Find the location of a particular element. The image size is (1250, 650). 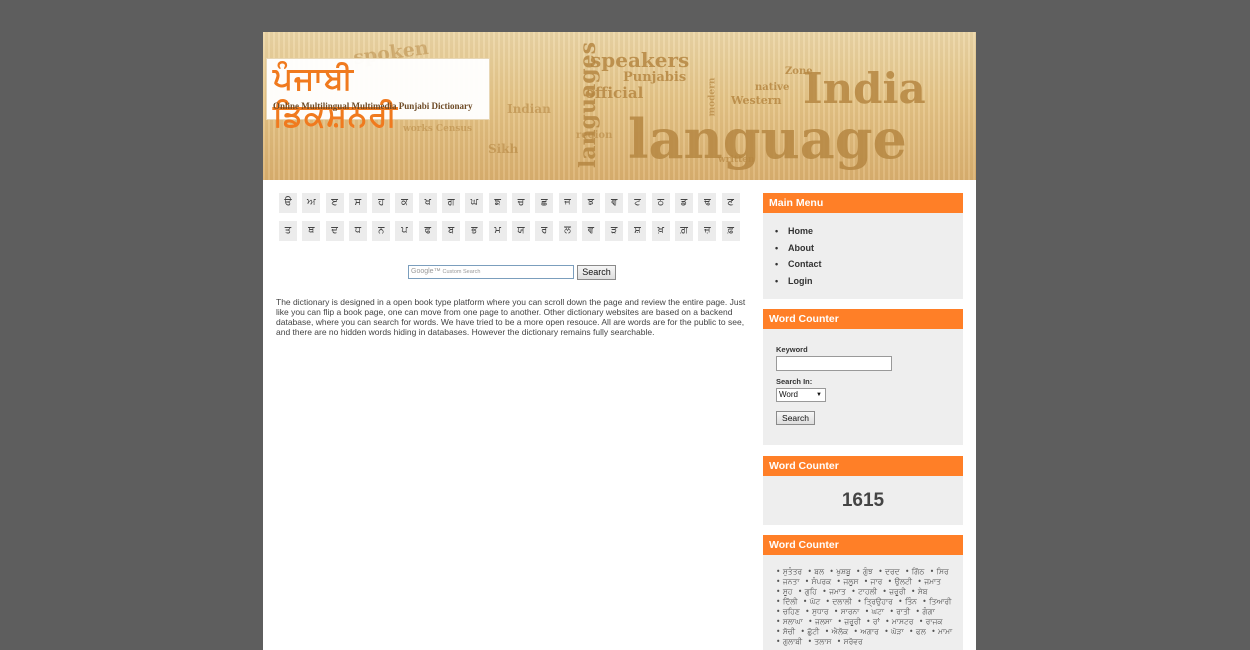

word-link: • ਦਿੱਲੀ is located at coordinates (787, 601).